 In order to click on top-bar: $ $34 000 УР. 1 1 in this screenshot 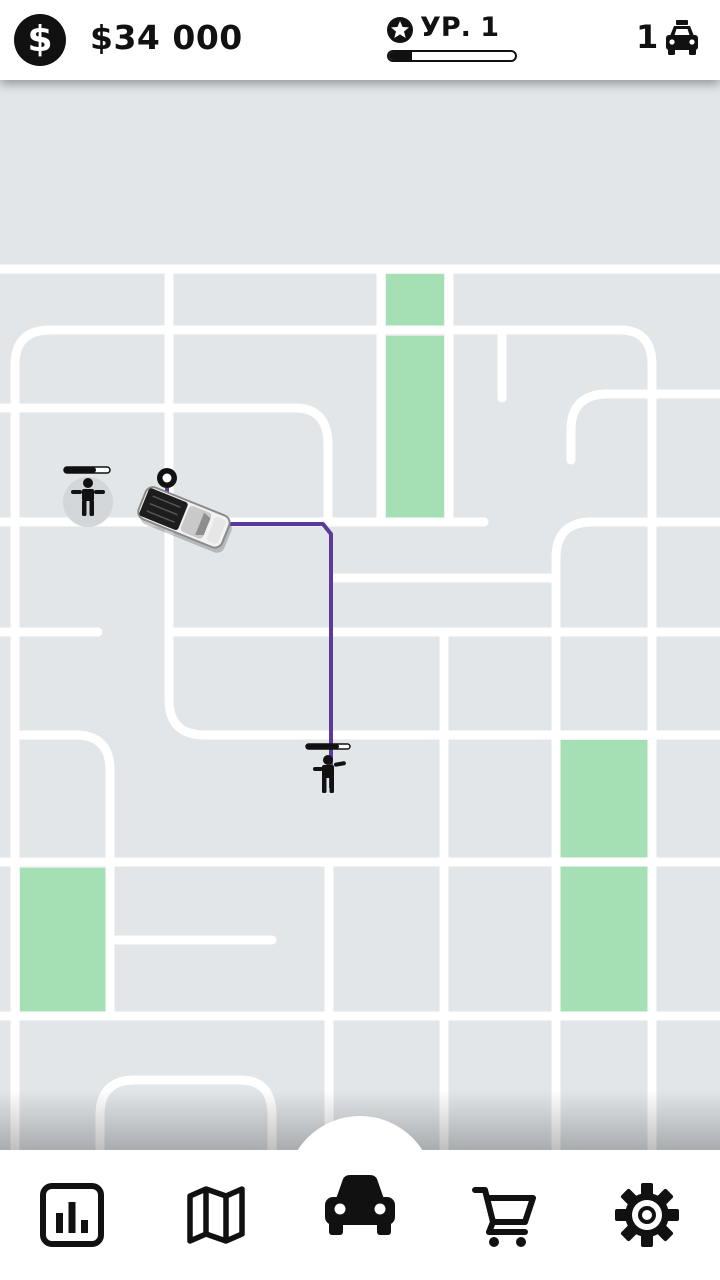, I will do `click(360, 40)`.